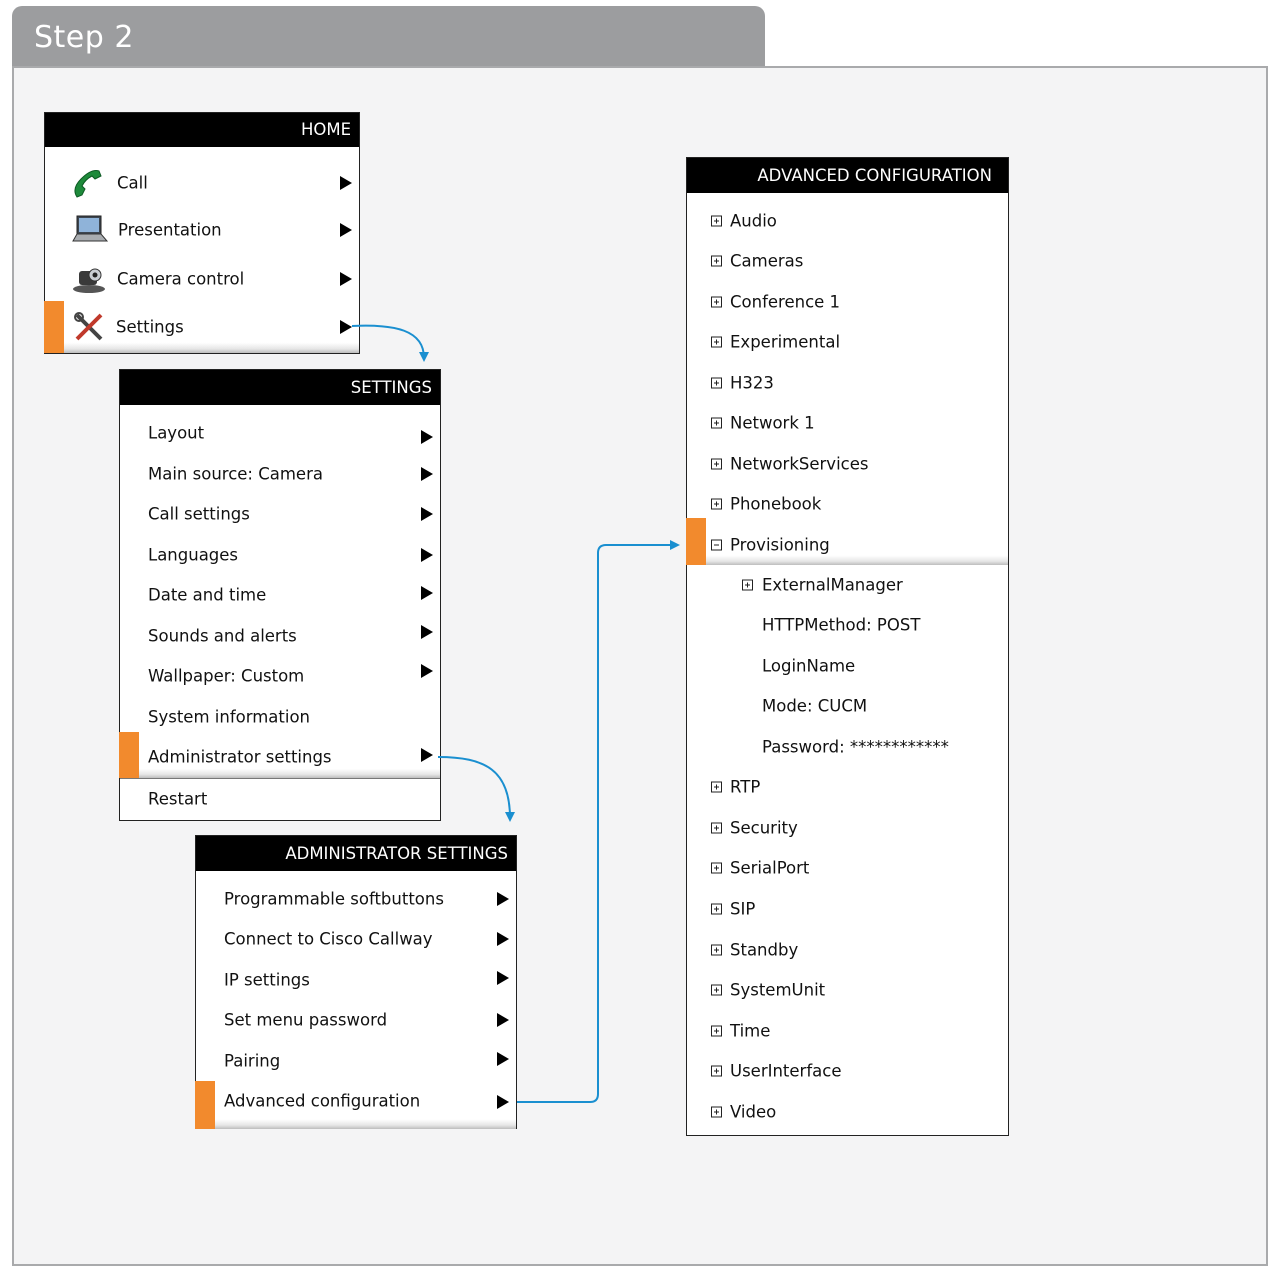 The height and width of the screenshot is (1266, 1272). I want to click on connector-admin-to-advanced, so click(598, 821).